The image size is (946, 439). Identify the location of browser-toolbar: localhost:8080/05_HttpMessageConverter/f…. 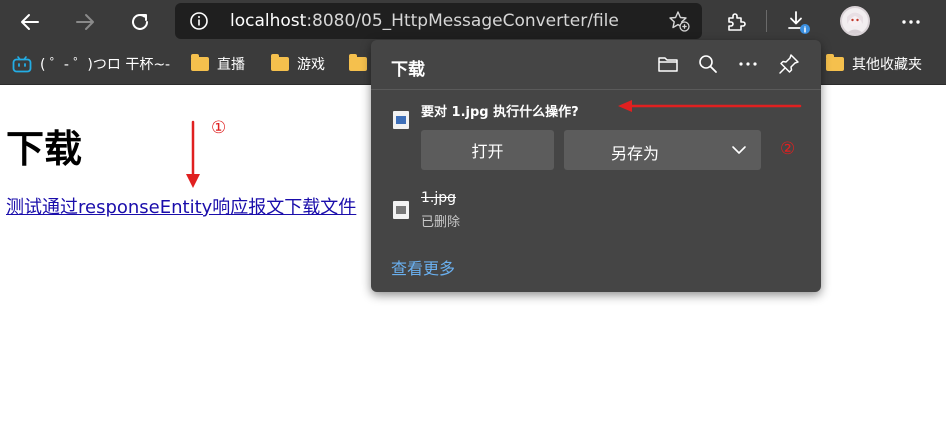
(473, 21).